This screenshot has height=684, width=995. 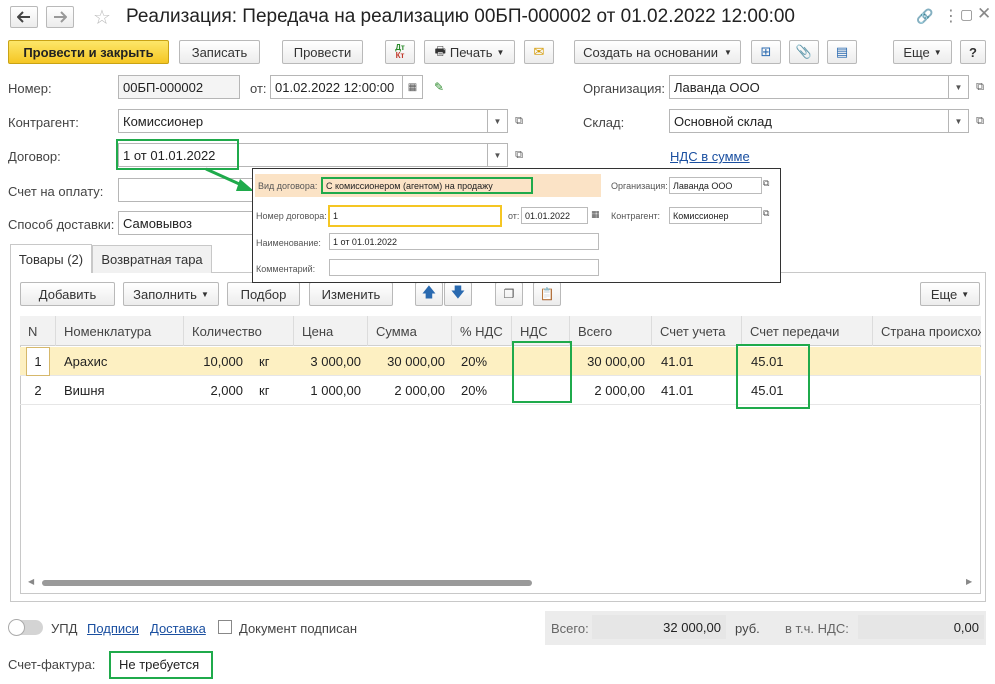 I want to click on organization-dropdown: ▼, so click(x=959, y=87).